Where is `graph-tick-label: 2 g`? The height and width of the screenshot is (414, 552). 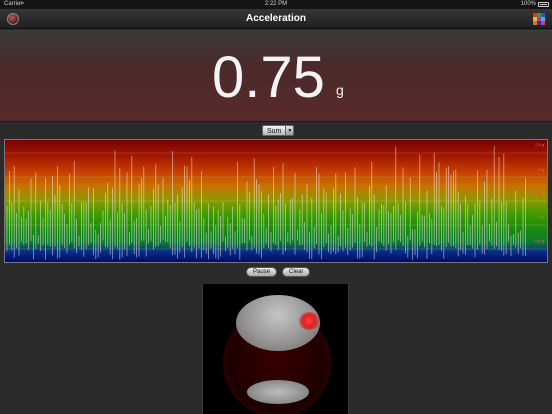
graph-tick-label: 2 g is located at coordinates (541, 169).